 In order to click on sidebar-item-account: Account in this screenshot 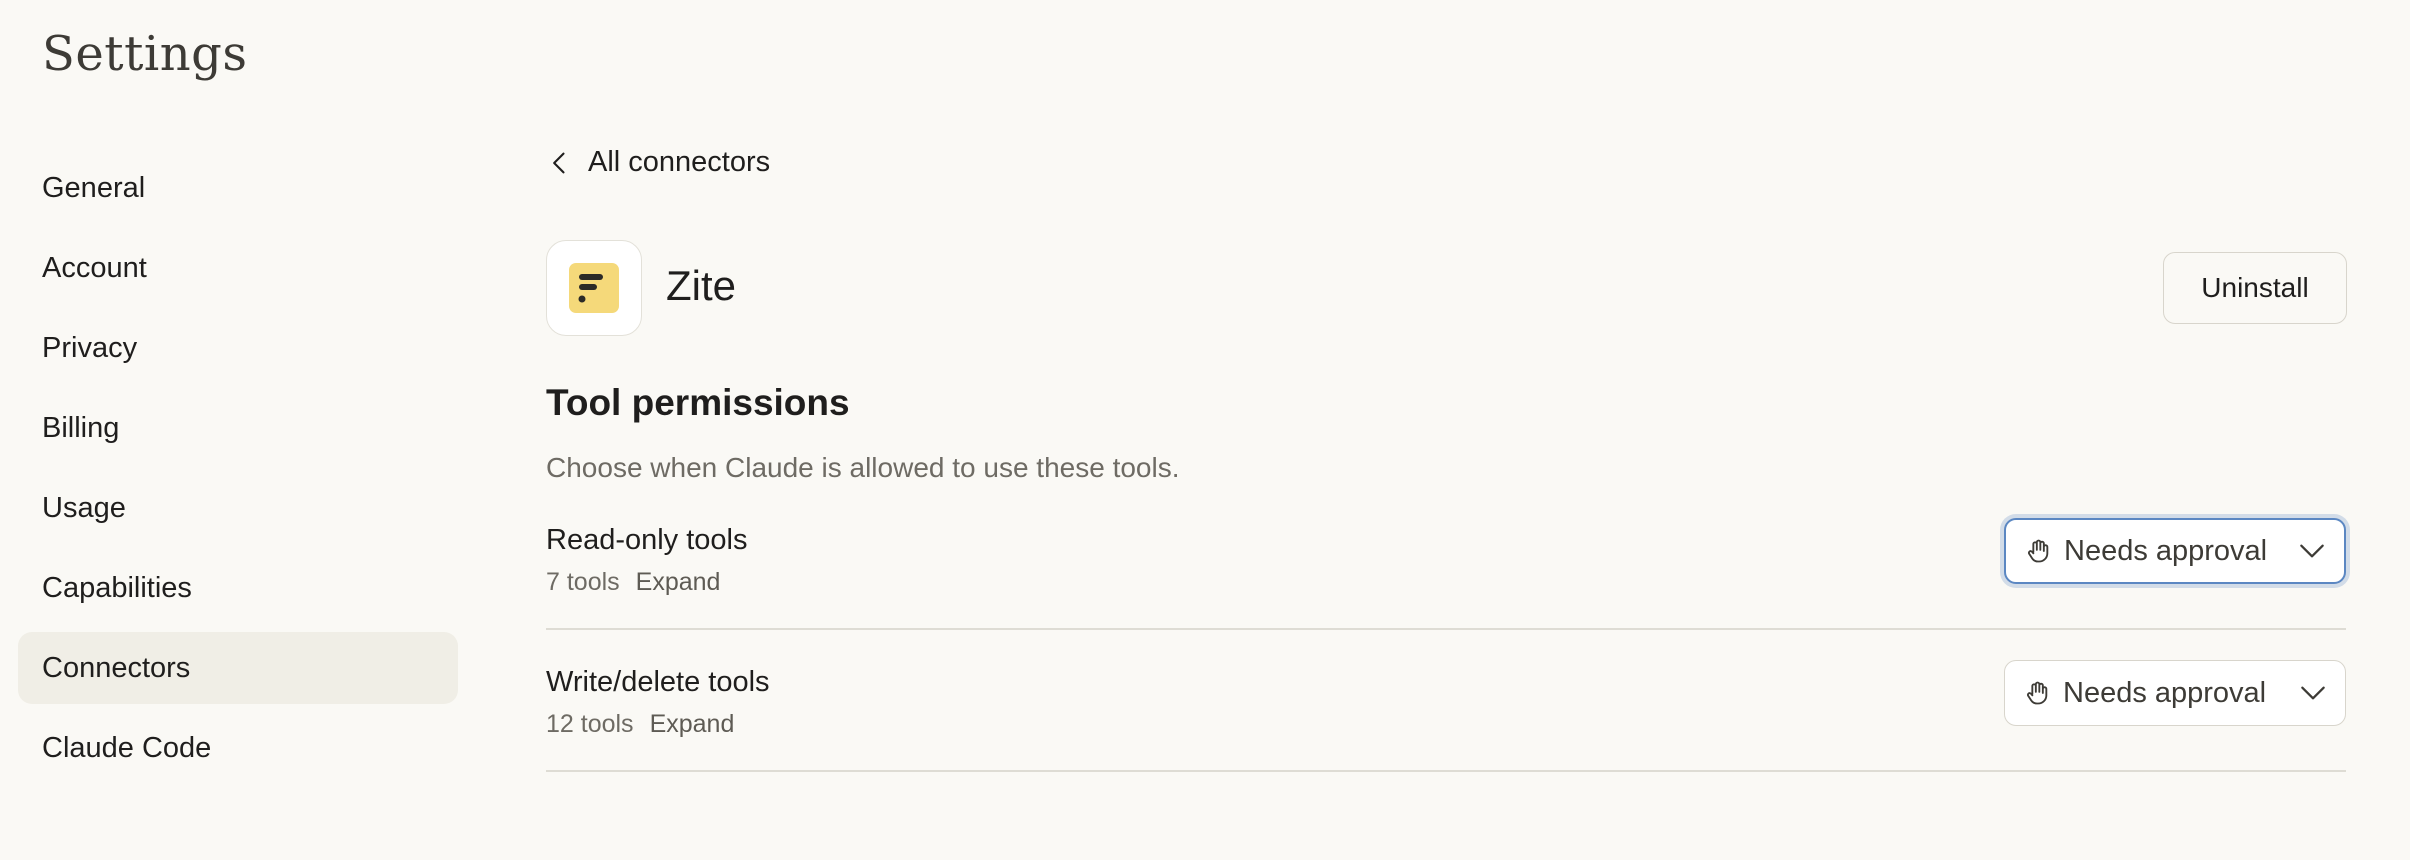, I will do `click(238, 268)`.